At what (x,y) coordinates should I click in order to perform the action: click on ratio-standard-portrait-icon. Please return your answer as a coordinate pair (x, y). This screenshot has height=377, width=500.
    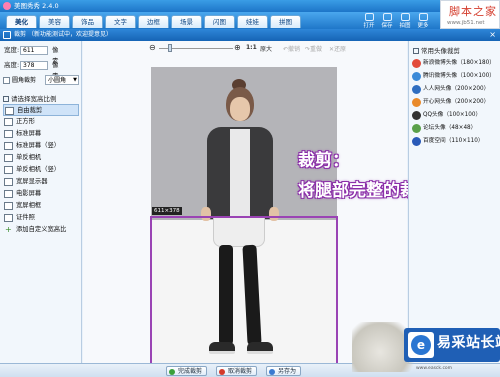
    Looking at the image, I should click on (8, 146).